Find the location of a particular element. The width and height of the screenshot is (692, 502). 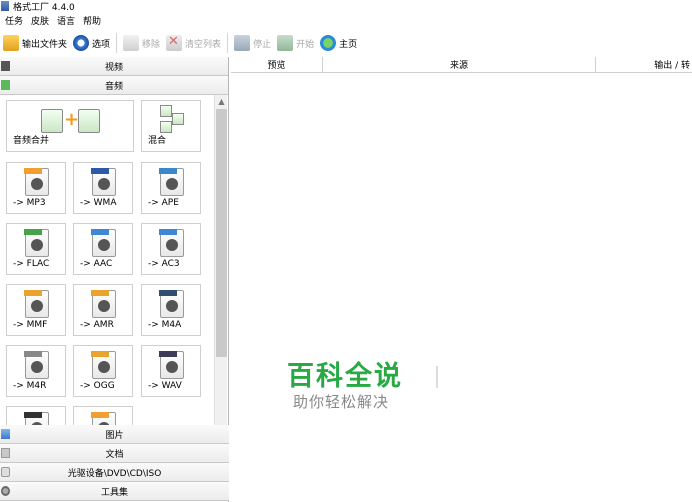

format-tile-label: -> WMA is located at coordinates (98, 203).